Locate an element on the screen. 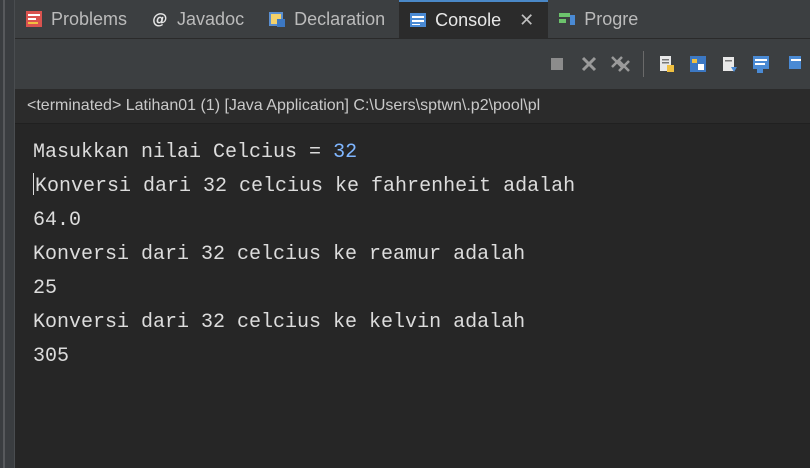  tab-problems: Problems is located at coordinates (78, 19).